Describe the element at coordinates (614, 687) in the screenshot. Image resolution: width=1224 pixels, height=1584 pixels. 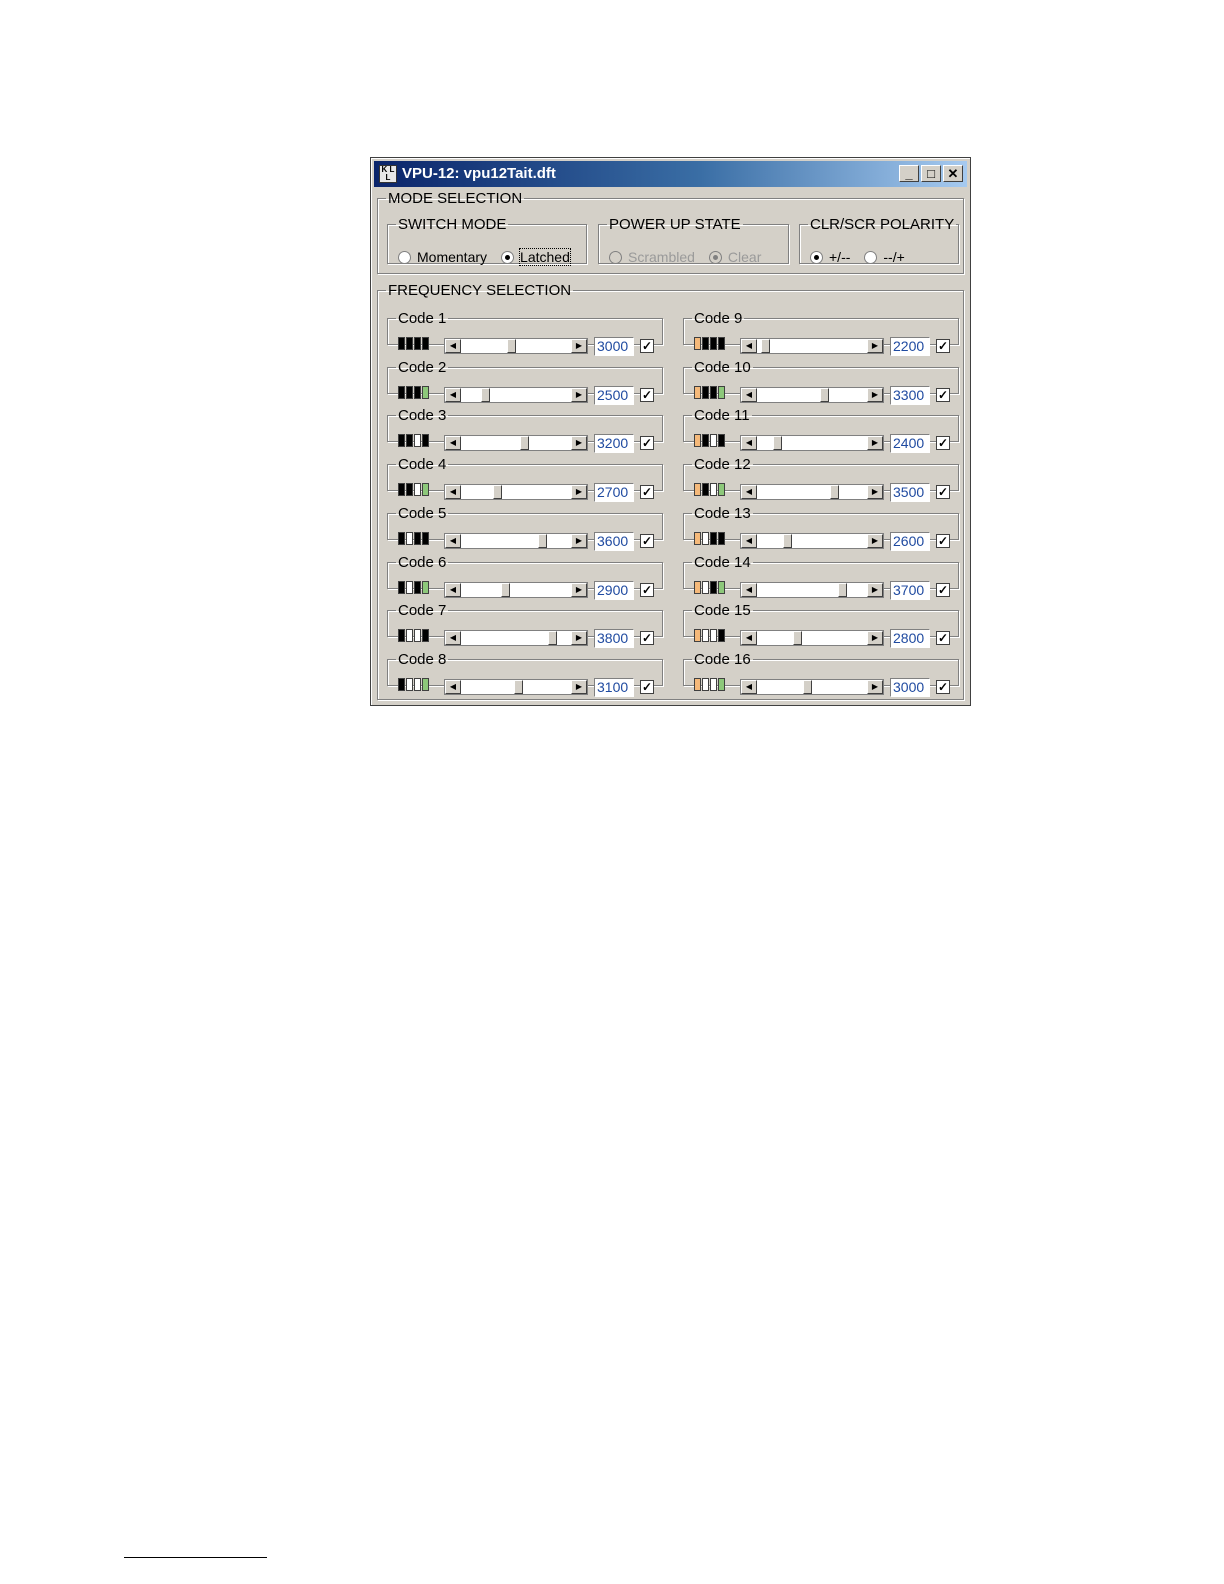
I see `frequency-value-field: 3100` at that location.